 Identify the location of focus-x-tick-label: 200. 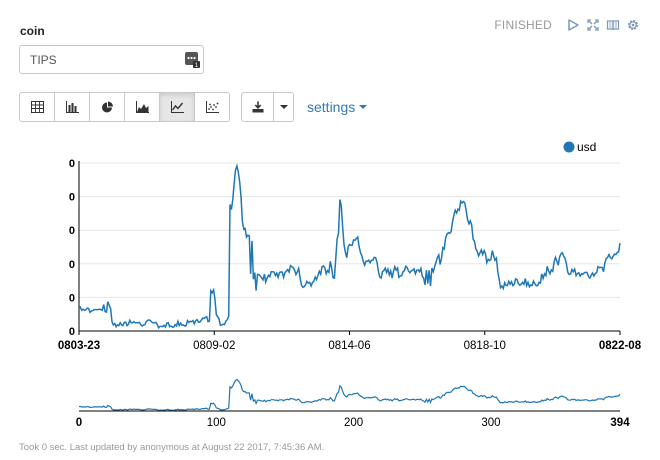
(353, 423).